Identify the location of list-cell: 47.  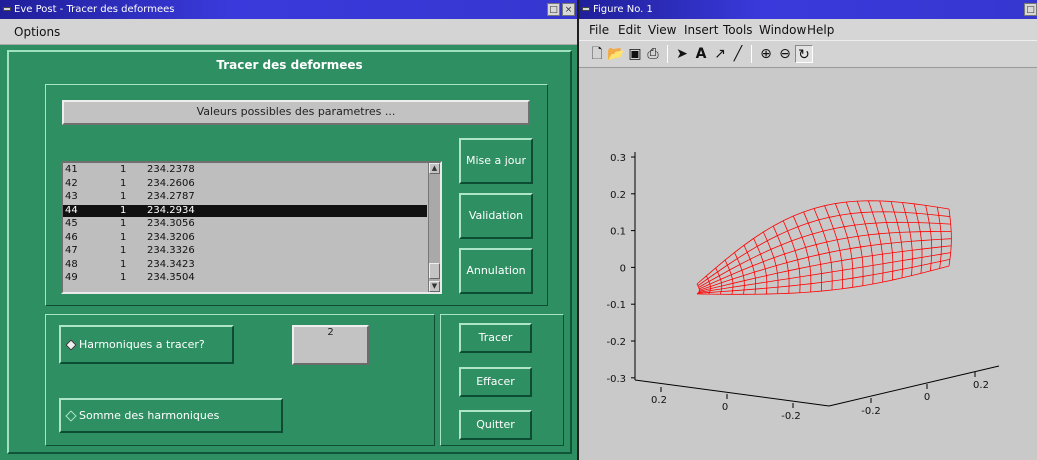
(71, 250).